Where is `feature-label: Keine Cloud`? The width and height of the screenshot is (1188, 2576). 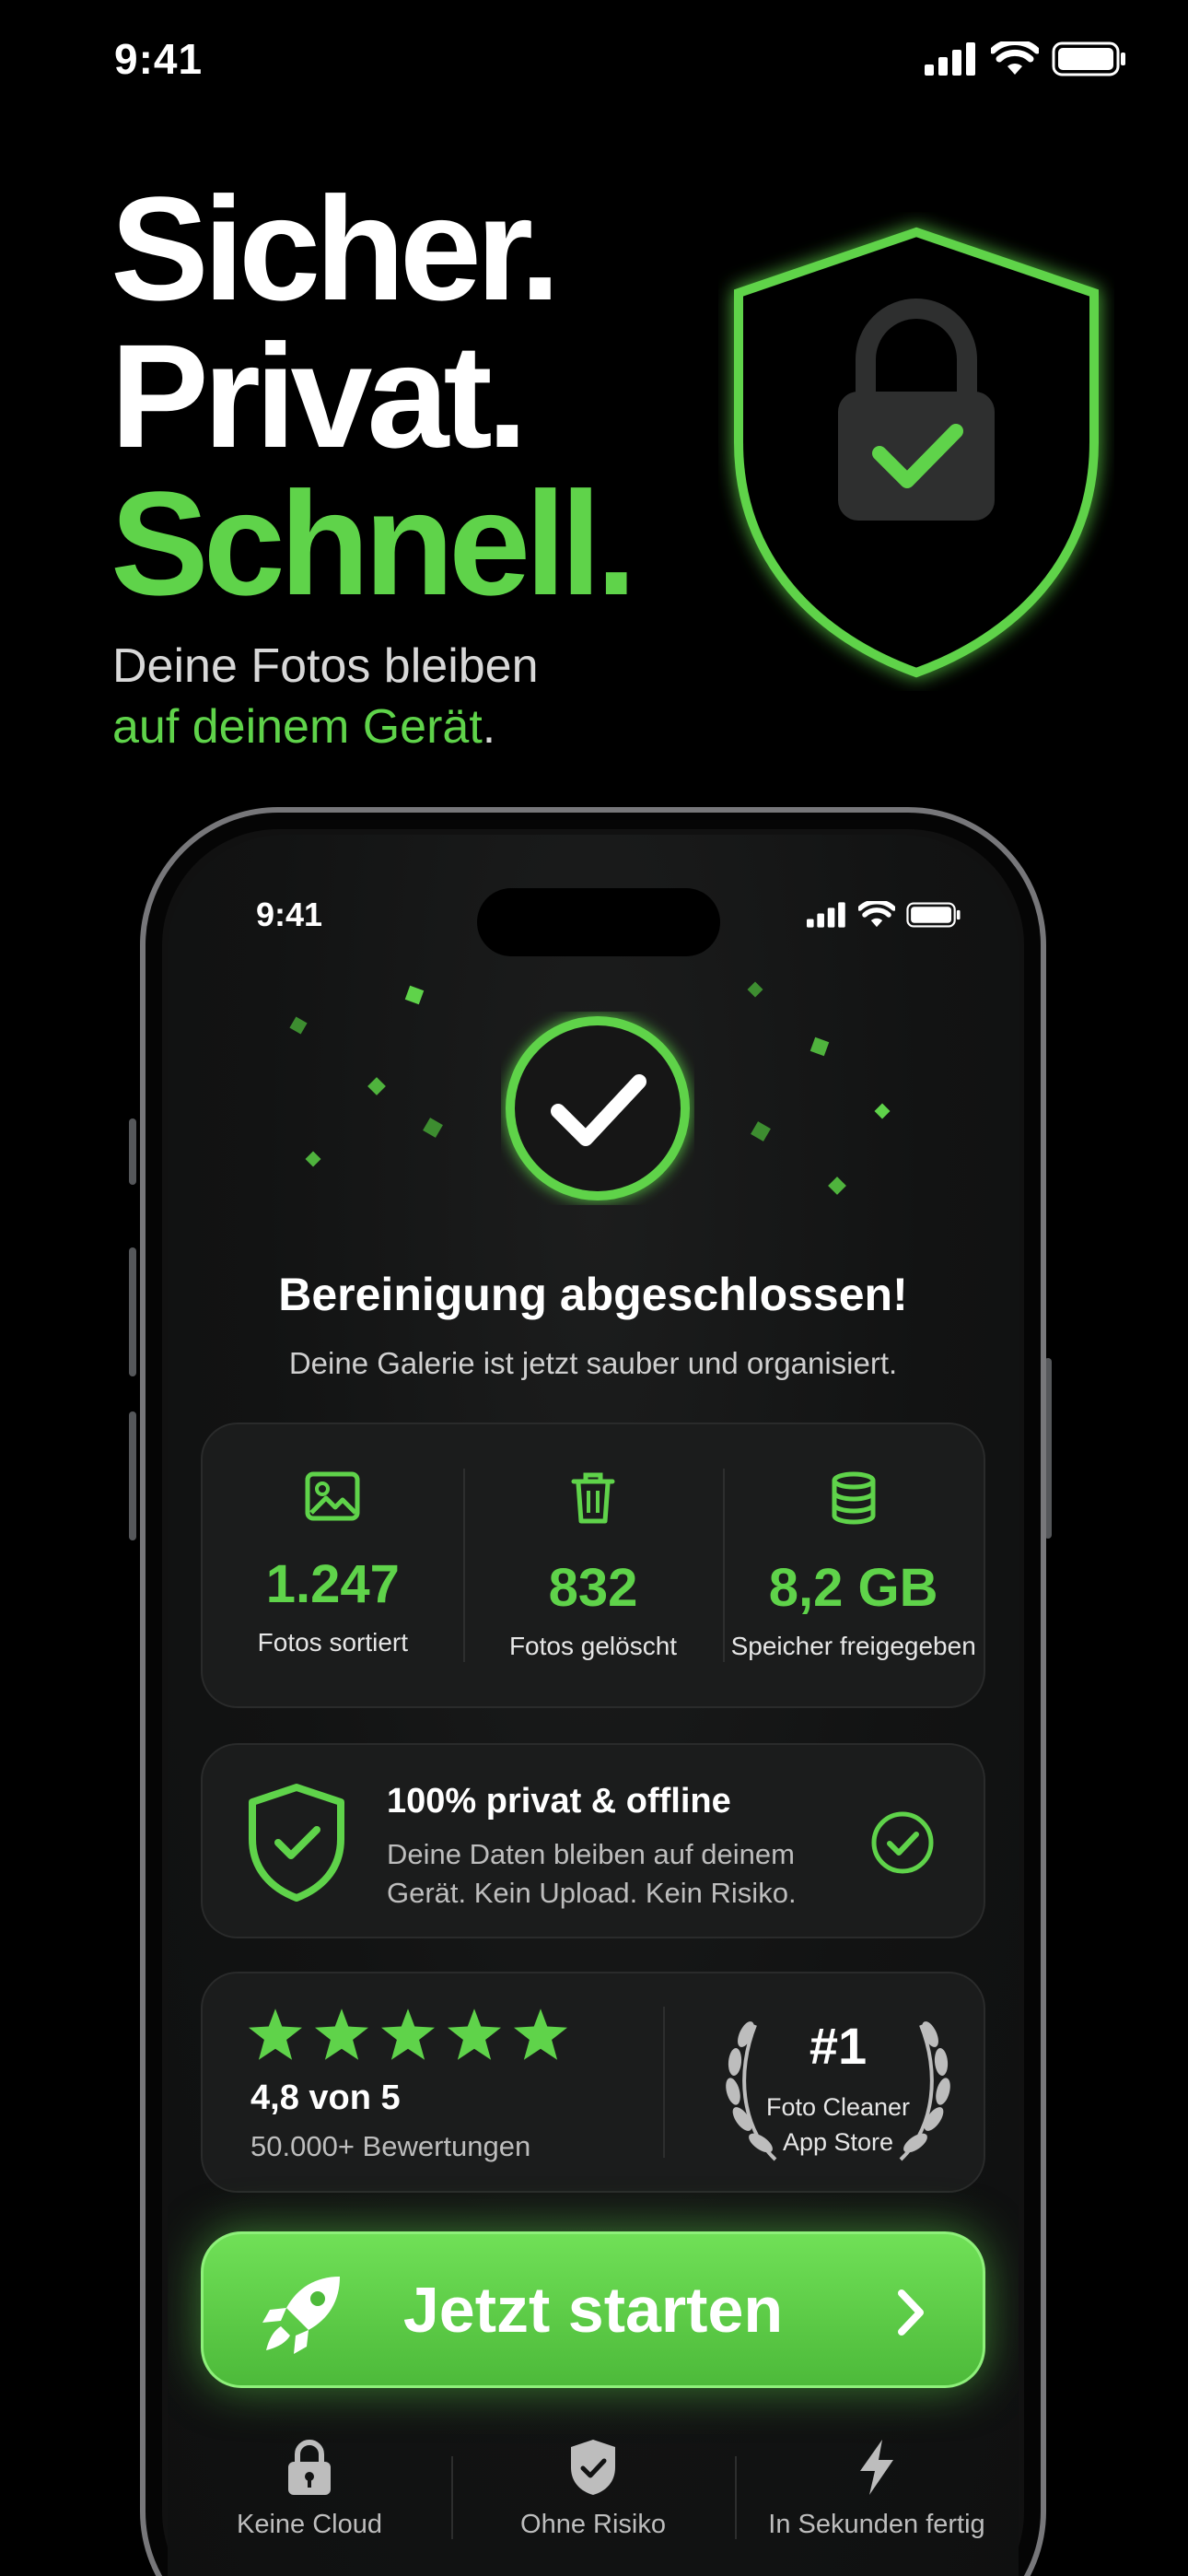 feature-label: Keine Cloud is located at coordinates (309, 2524).